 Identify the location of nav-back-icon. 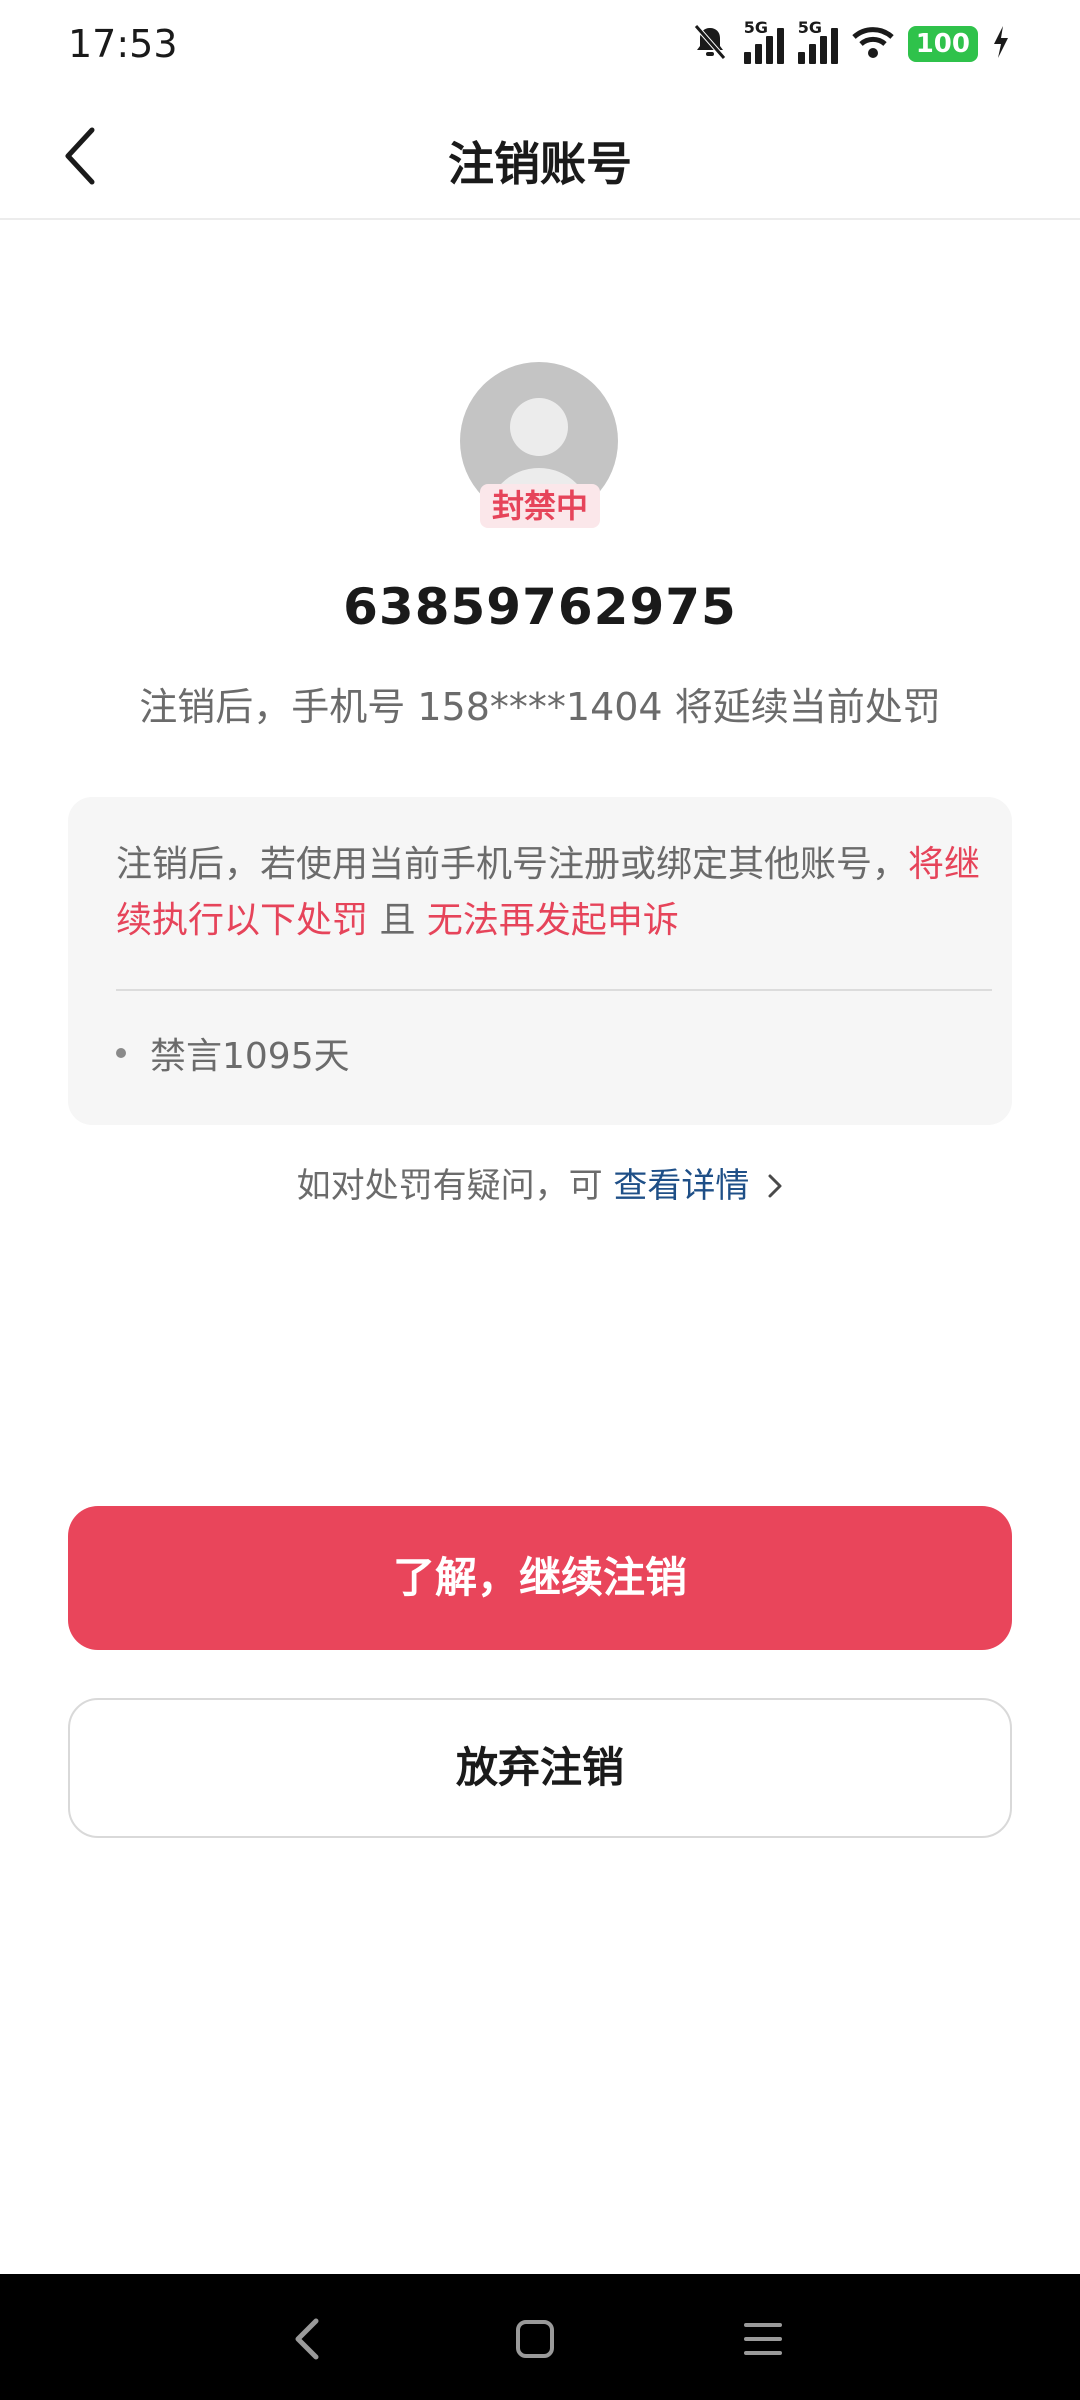
(307, 2339).